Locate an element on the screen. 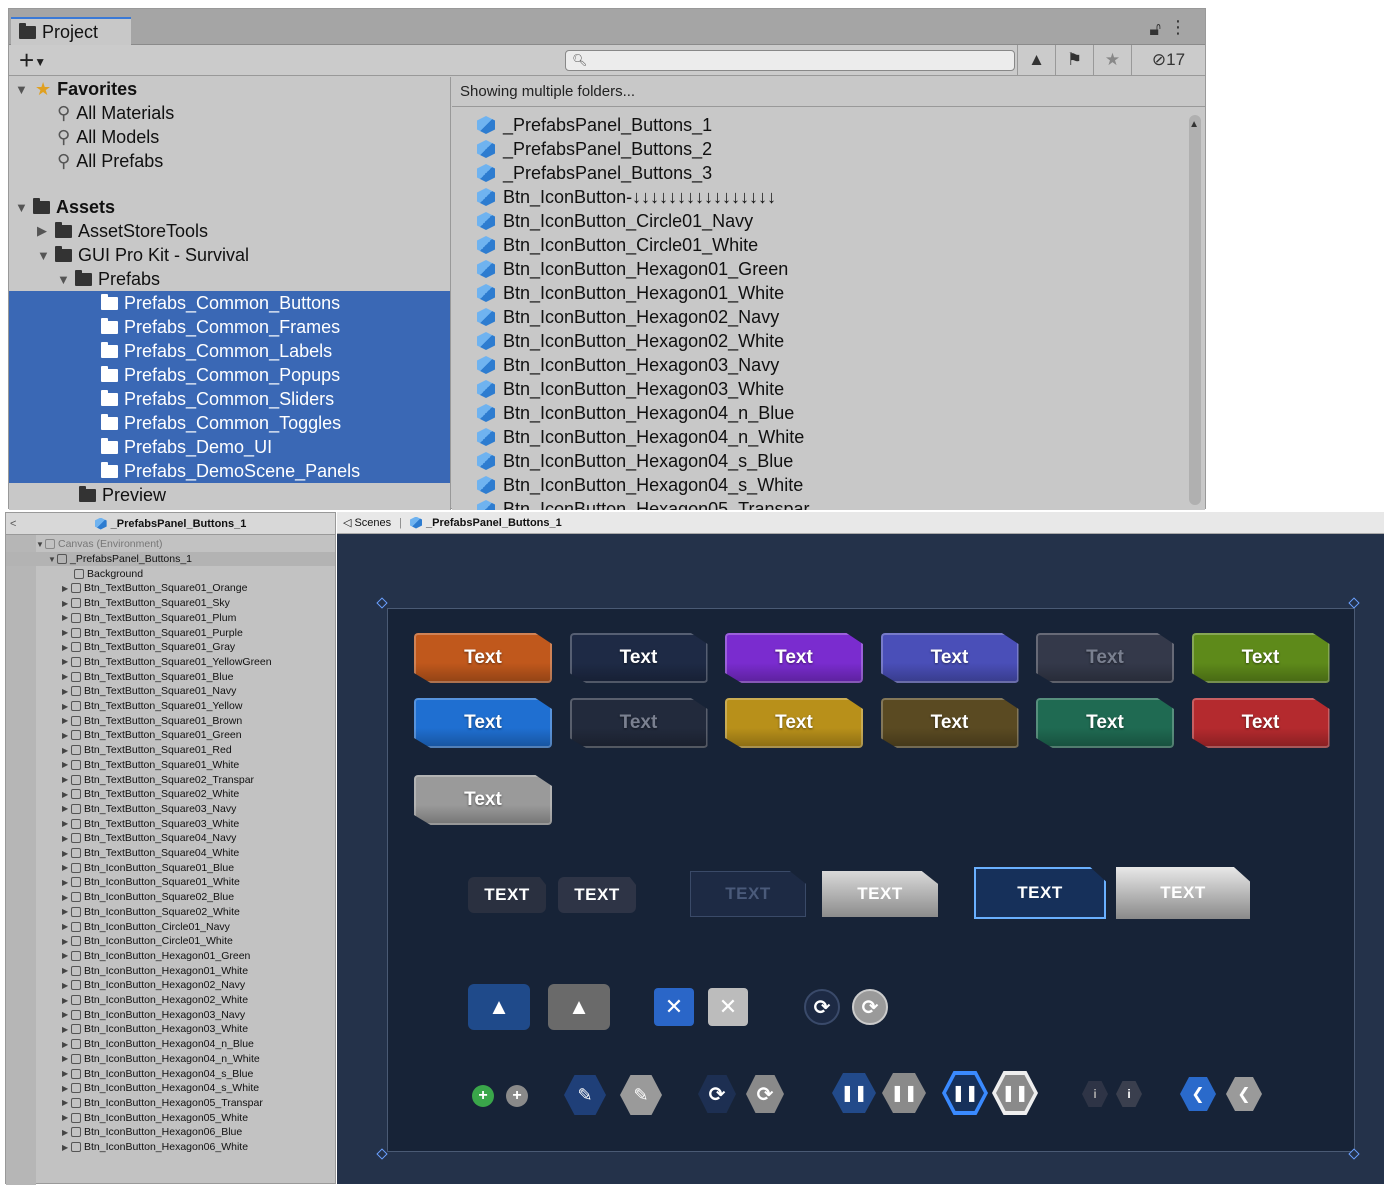 Image resolution: width=1388 pixels, height=1185 pixels. back-icon: < is located at coordinates (13, 524).